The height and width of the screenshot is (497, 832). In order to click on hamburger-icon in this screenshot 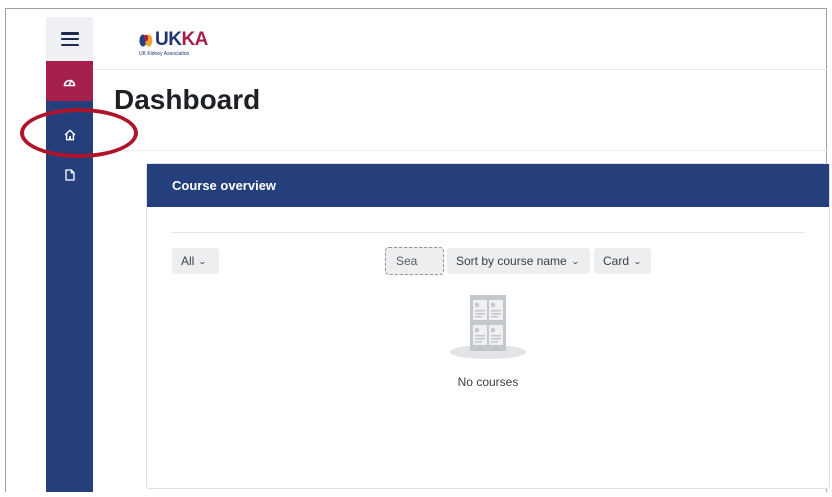, I will do `click(69, 39)`.